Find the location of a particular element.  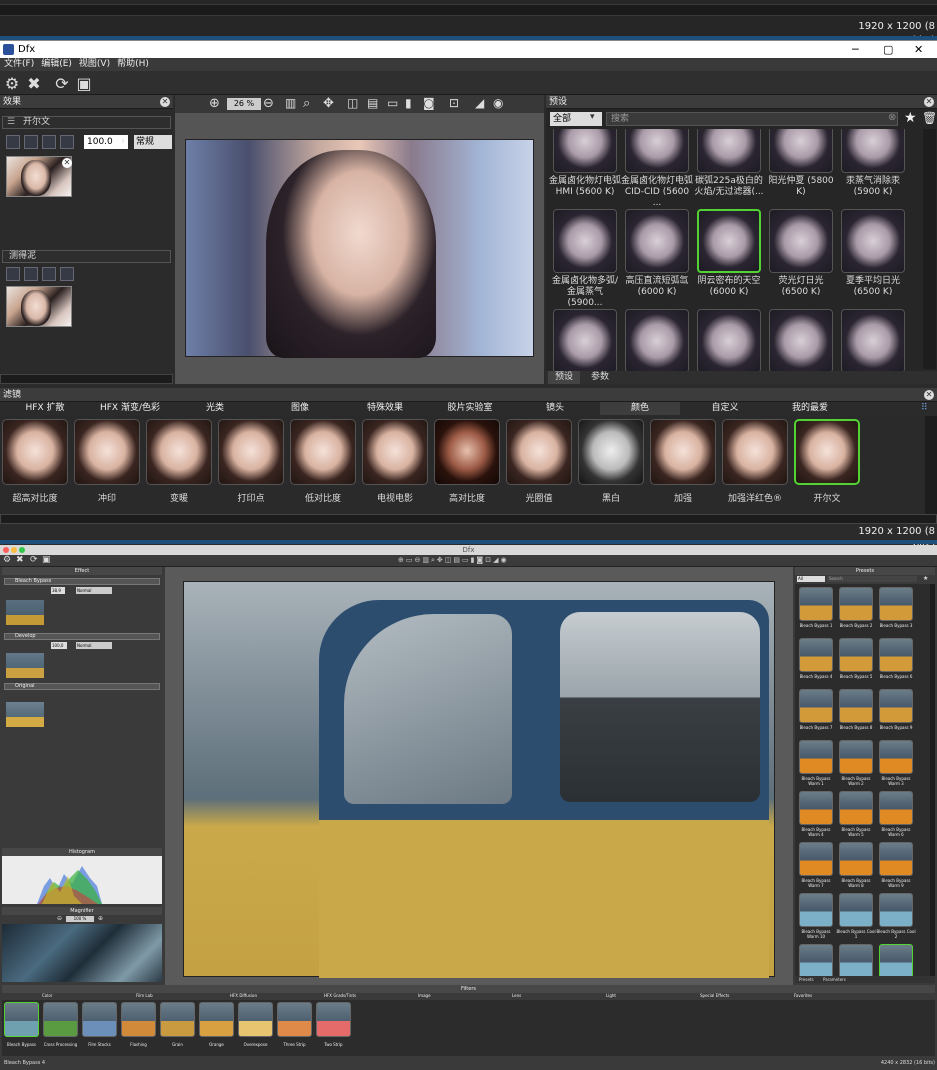

filter-category-tab: HFX 扩散 is located at coordinates (45, 408).